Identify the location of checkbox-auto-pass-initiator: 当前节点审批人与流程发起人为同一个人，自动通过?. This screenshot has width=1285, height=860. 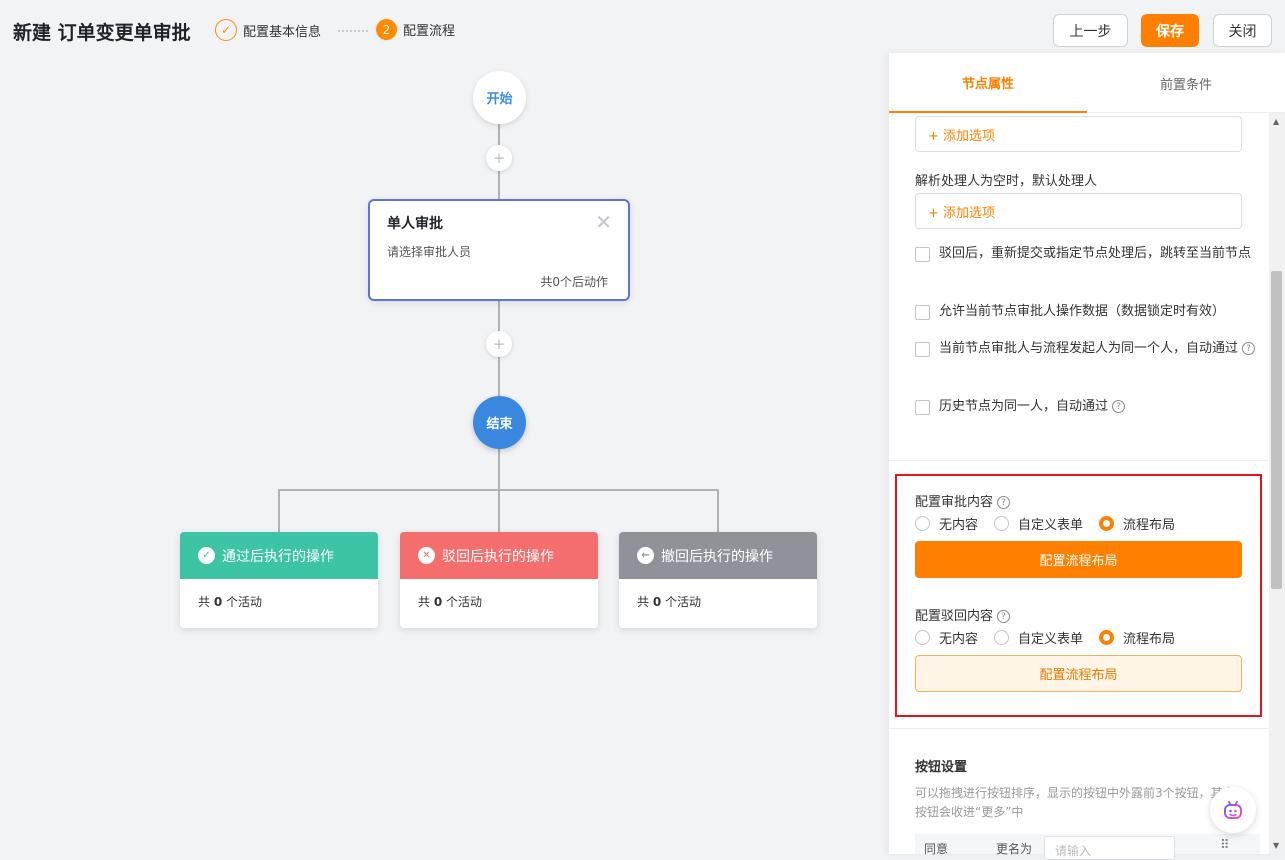
(1087, 349).